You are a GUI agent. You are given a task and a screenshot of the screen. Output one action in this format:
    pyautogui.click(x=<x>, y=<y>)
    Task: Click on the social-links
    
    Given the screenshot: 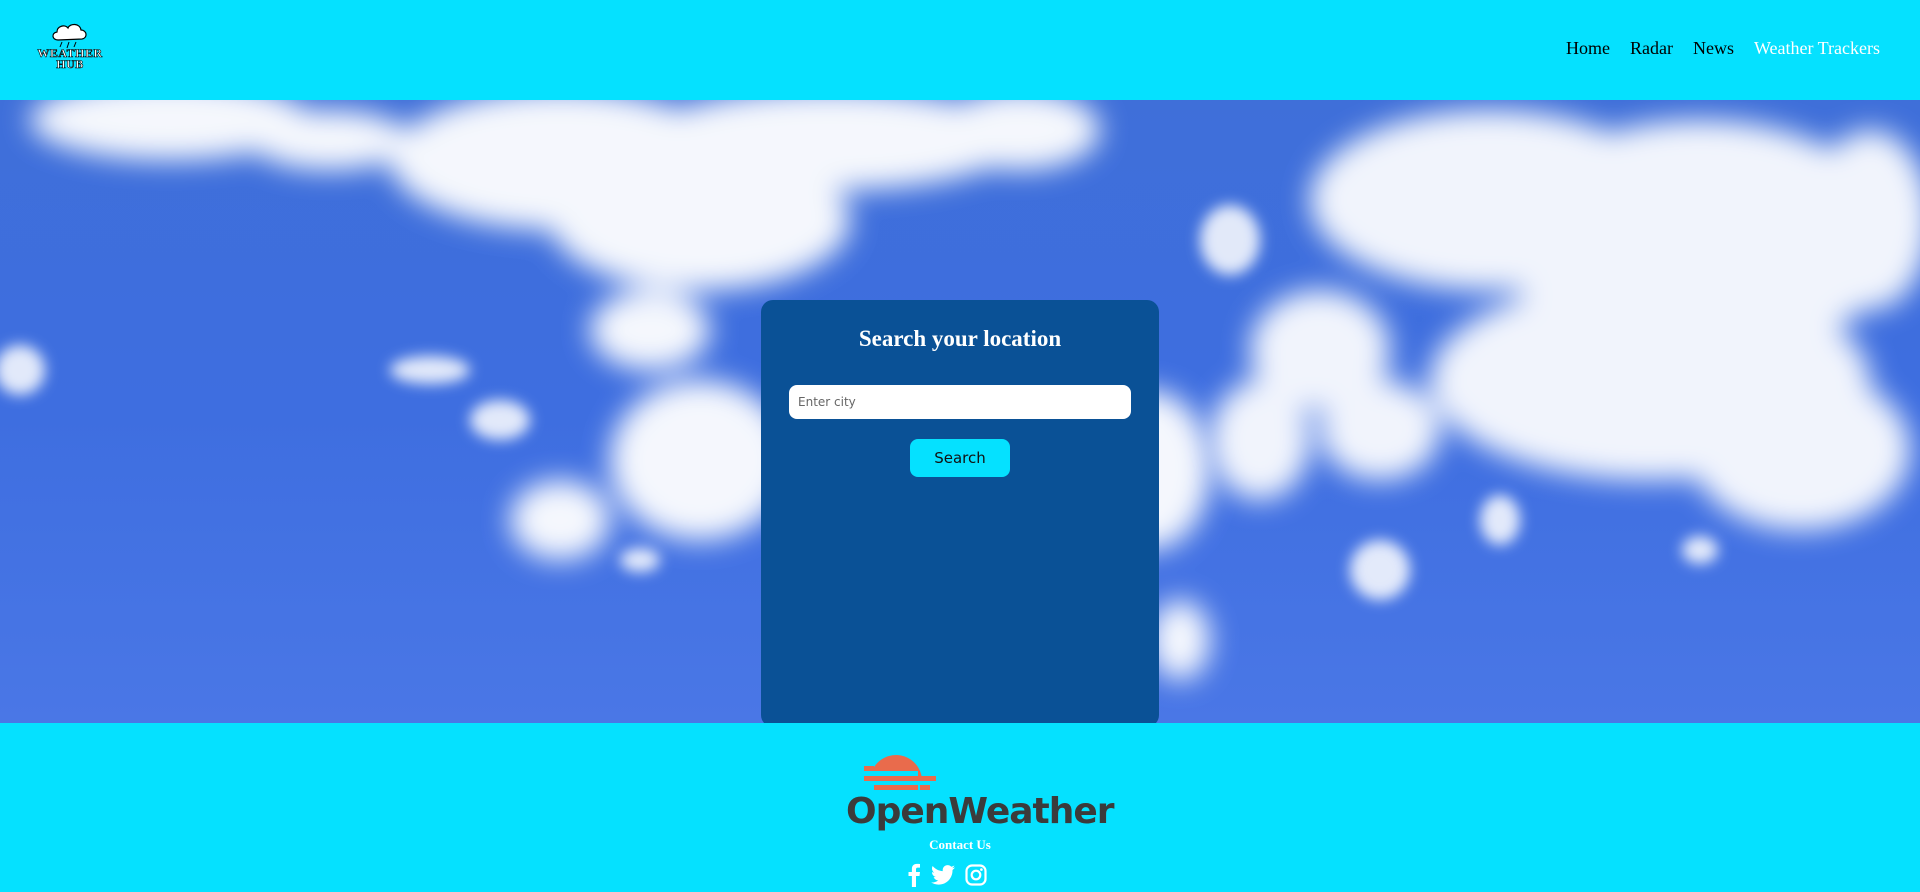 What is the action you would take?
    pyautogui.click(x=947, y=877)
    